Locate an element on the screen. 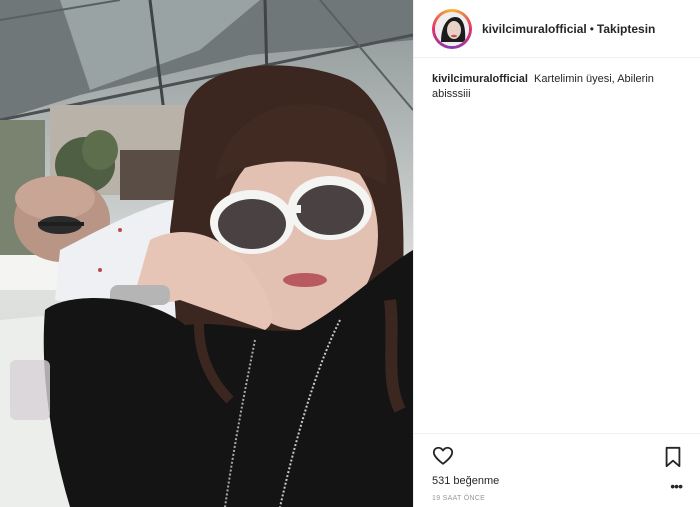 The height and width of the screenshot is (507, 700). avatar-image is located at coordinates (452, 28).